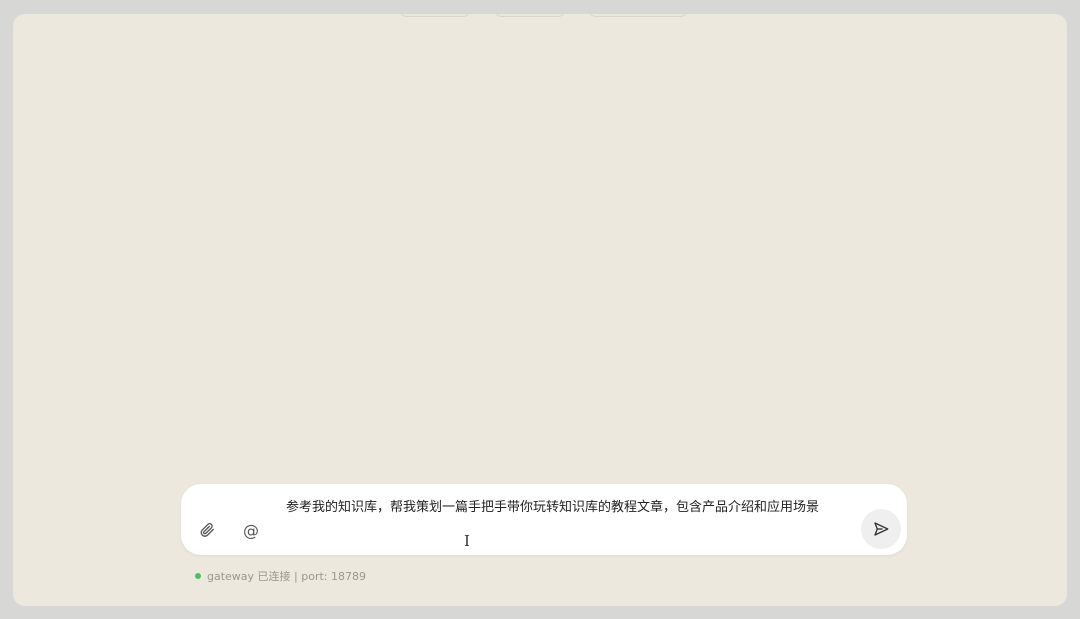  Describe the element at coordinates (467, 541) in the screenshot. I see `text-cursor-icon: Ι` at that location.